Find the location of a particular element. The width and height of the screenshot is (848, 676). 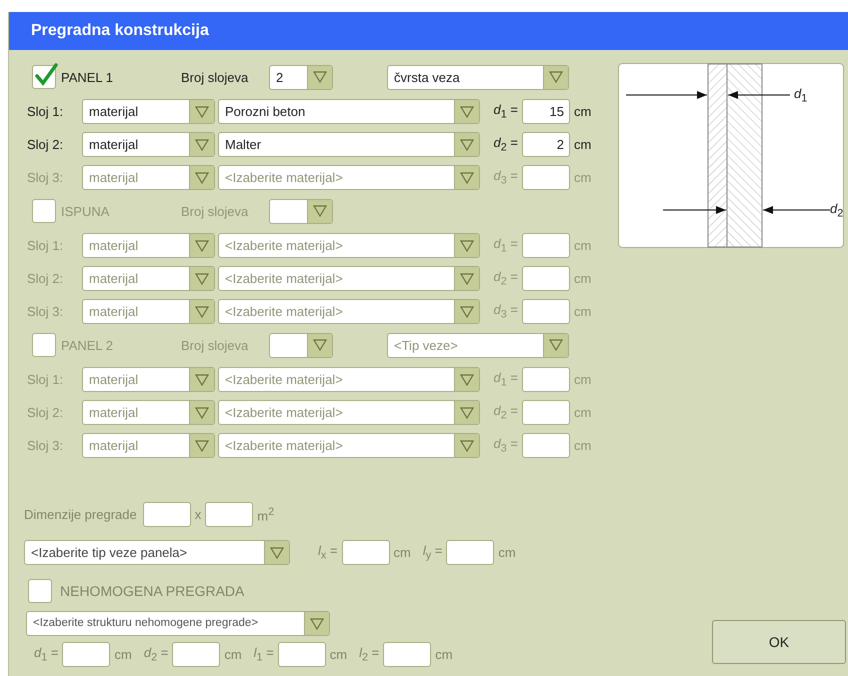

dimension-label: d$_{2}$ is located at coordinates (837, 210).